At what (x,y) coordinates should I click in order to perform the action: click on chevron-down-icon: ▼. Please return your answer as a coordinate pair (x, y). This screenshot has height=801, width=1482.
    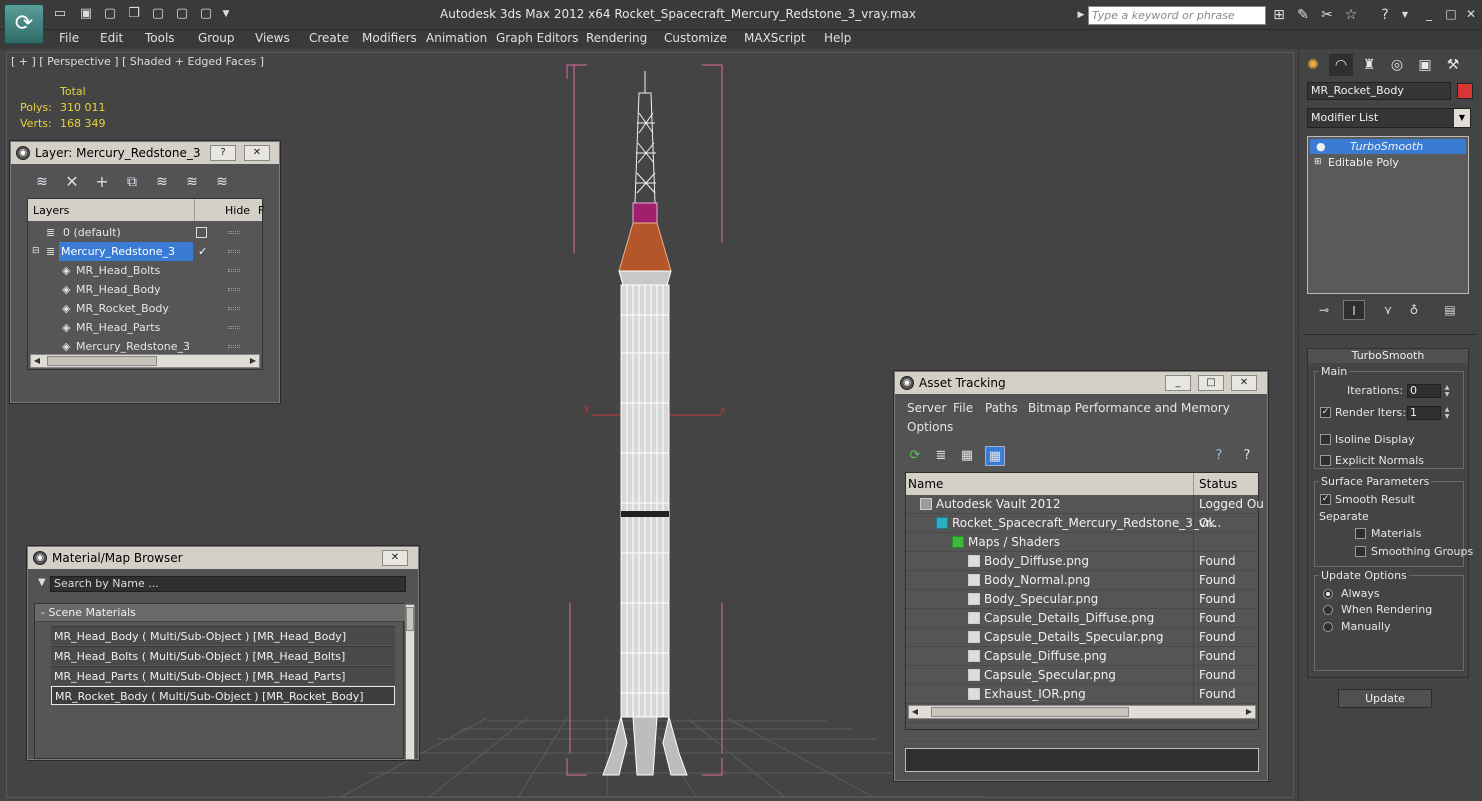
    Looking at the image, I should click on (1462, 118).